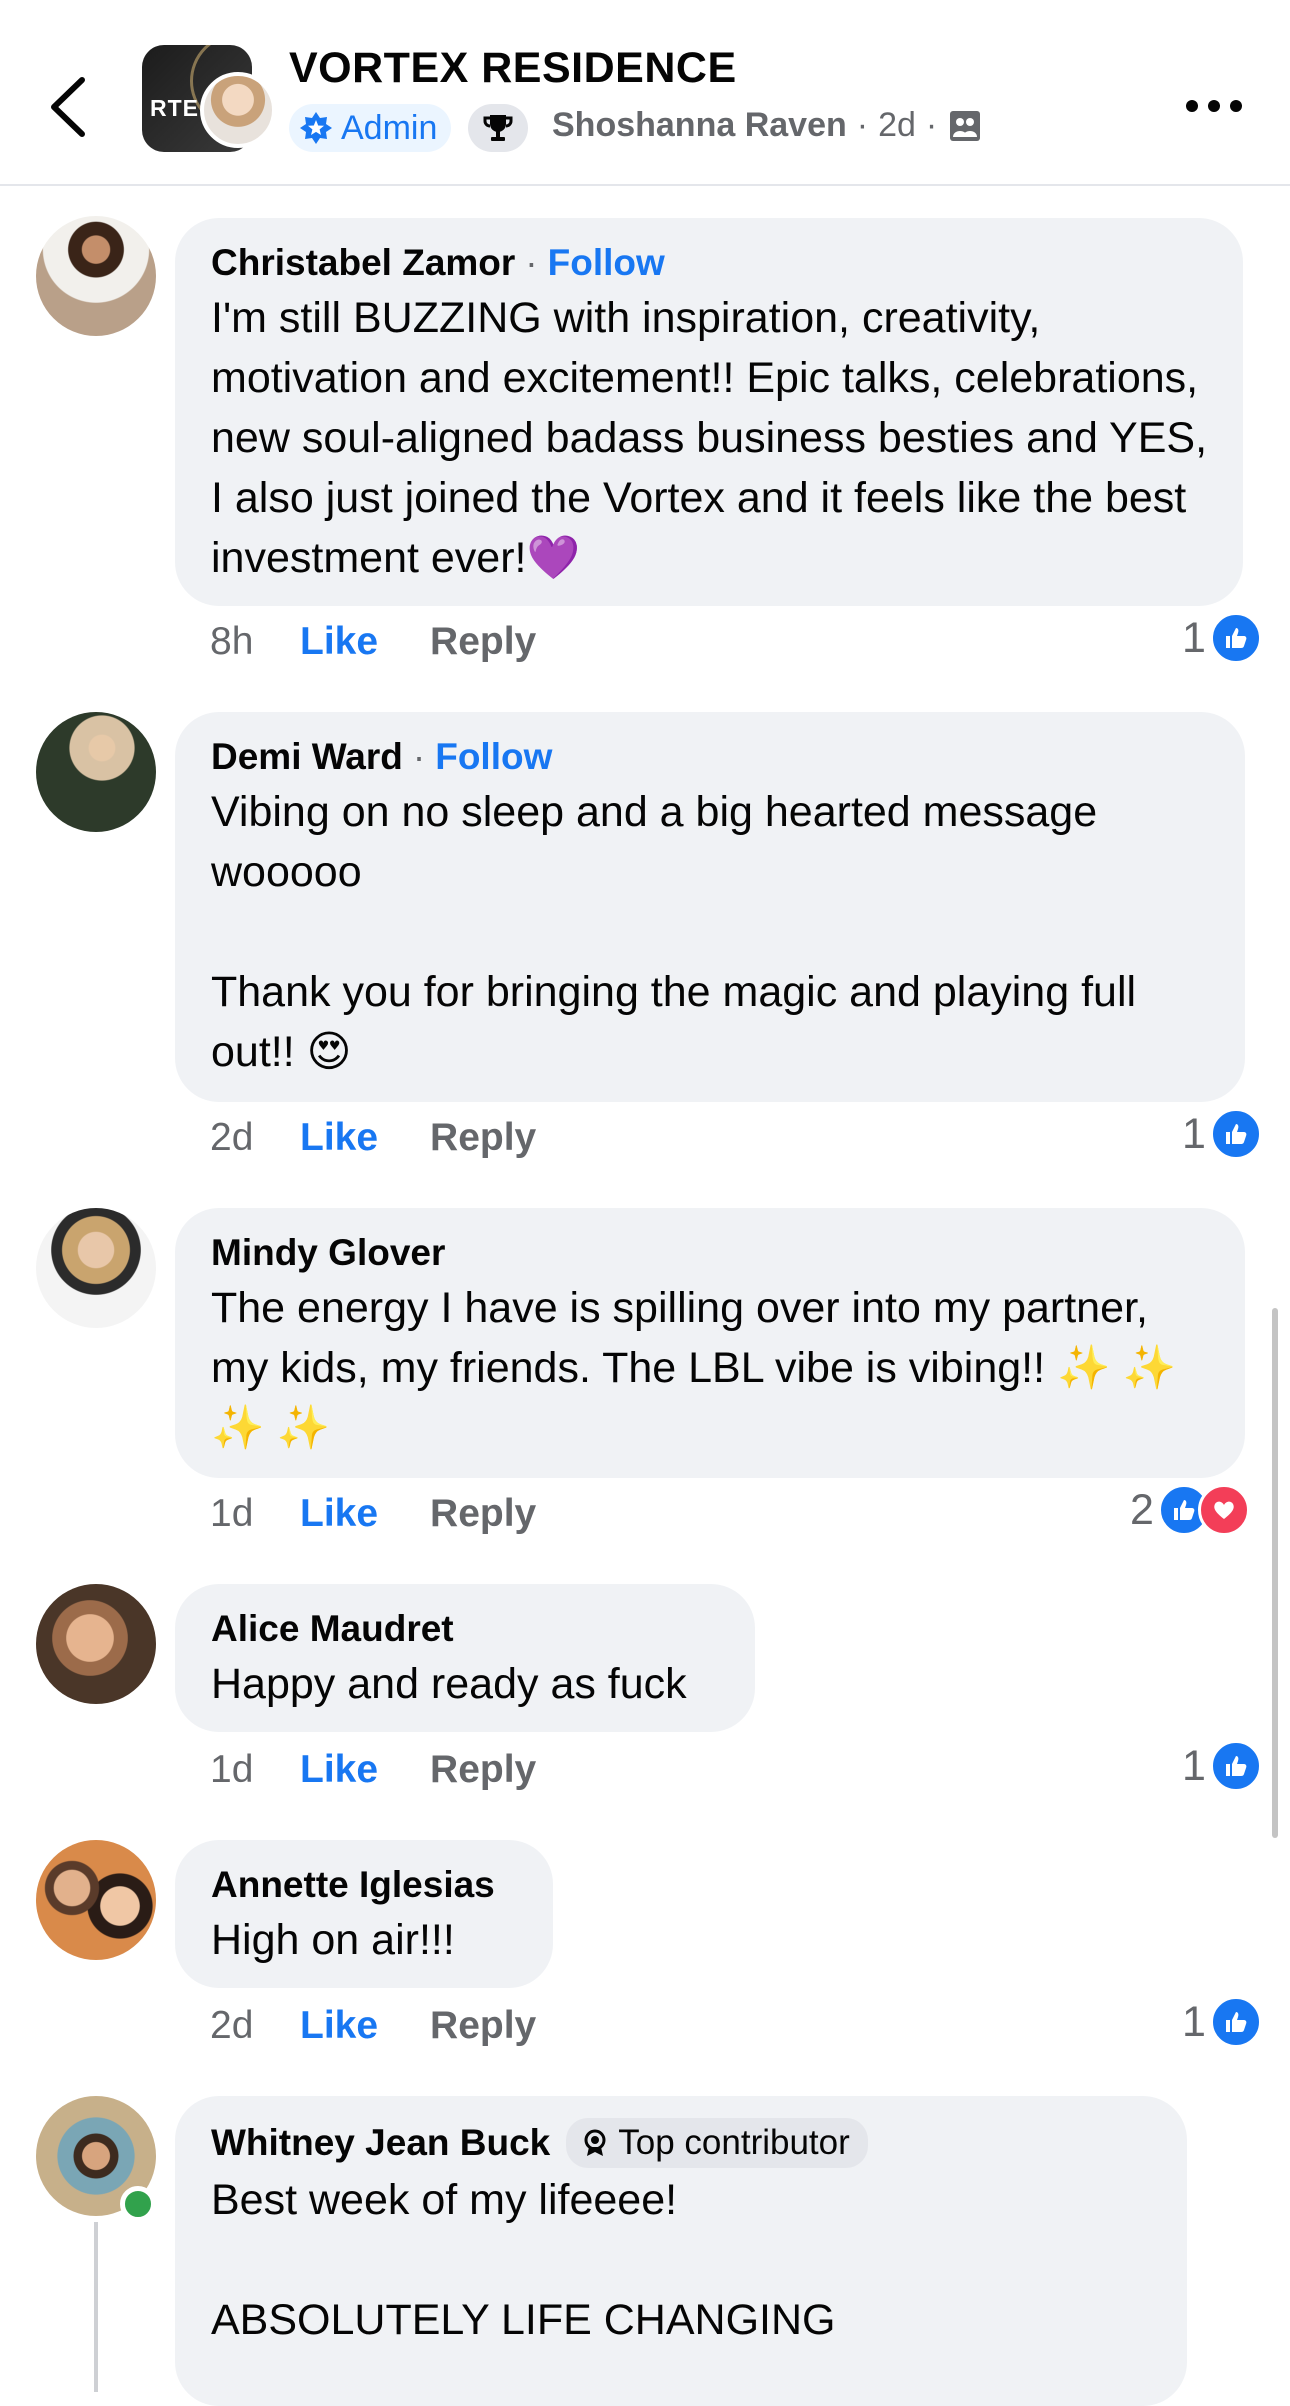 The width and height of the screenshot is (1290, 2406). What do you see at coordinates (332, 1629) in the screenshot?
I see `comment-author: Alice Maudret` at bounding box center [332, 1629].